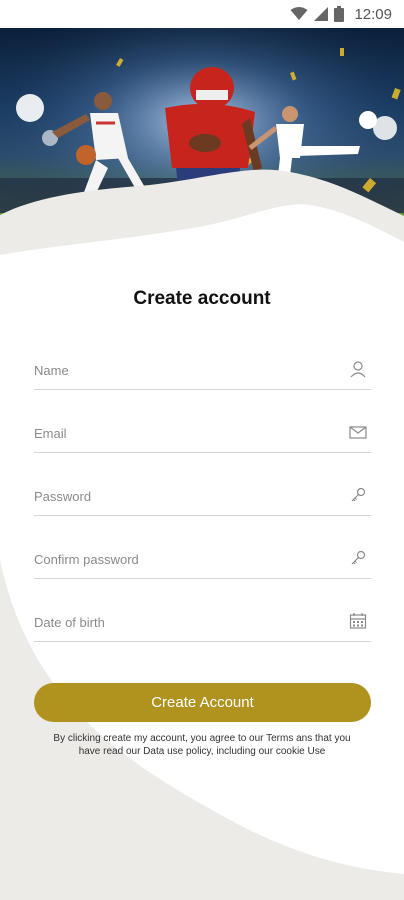 The width and height of the screenshot is (404, 900). I want to click on battery-icon, so click(339, 14).